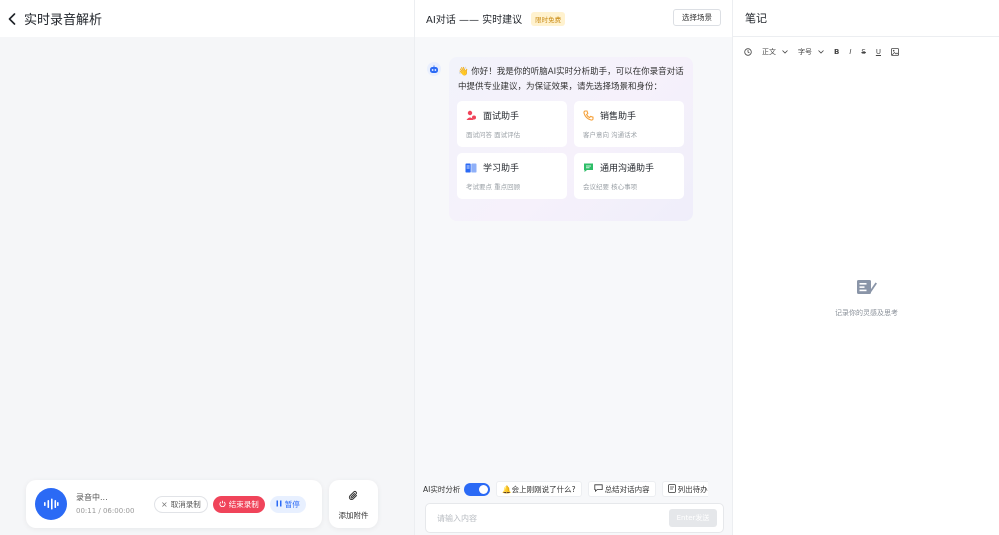 The width and height of the screenshot is (999, 535). I want to click on assistant-card-sales: 销售助手 客户意向 沟通话术, so click(629, 124).